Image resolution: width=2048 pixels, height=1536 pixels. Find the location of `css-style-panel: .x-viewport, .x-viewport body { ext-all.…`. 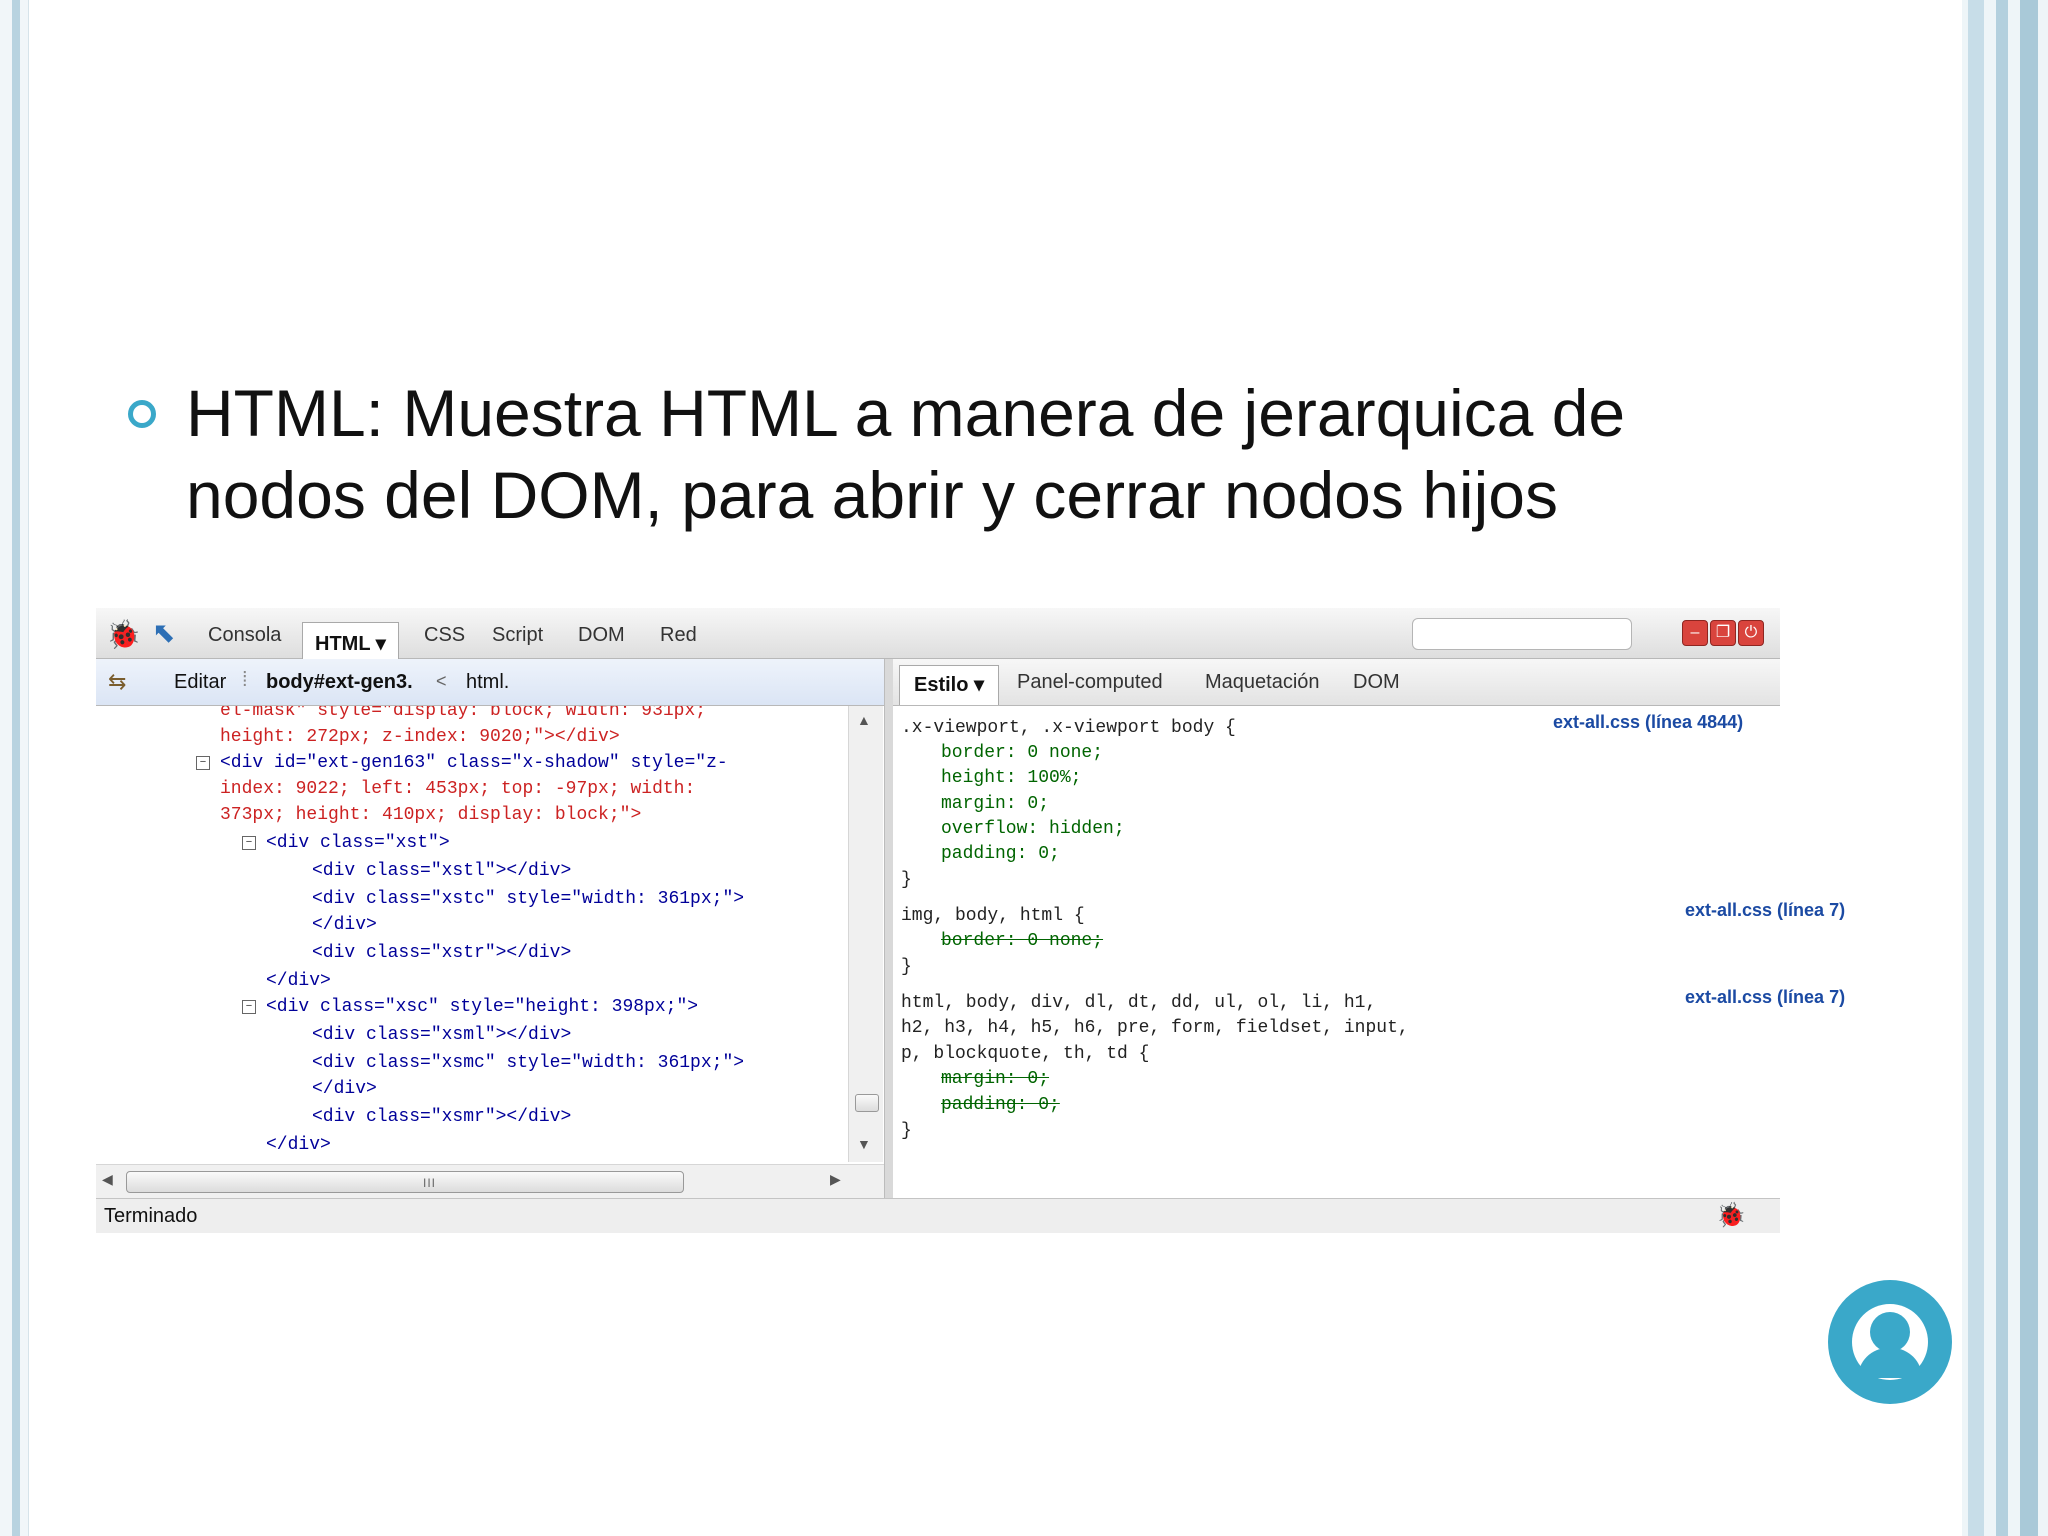

css-style-panel: .x-viewport, .x-viewport body { ext-all.… is located at coordinates (1369, 952).